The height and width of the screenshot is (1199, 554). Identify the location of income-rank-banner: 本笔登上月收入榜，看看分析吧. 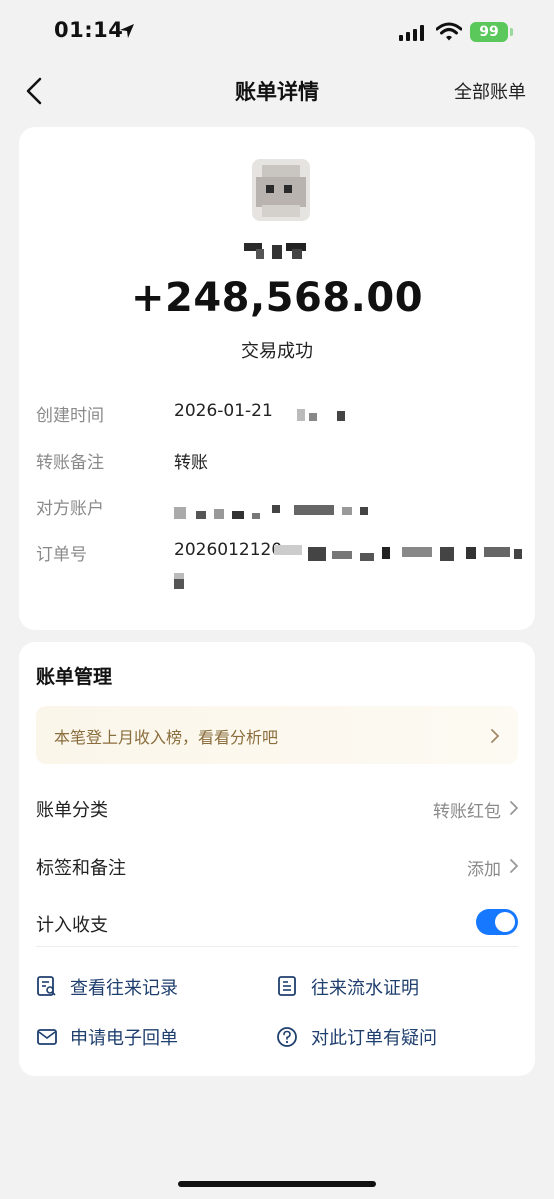
(277, 735).